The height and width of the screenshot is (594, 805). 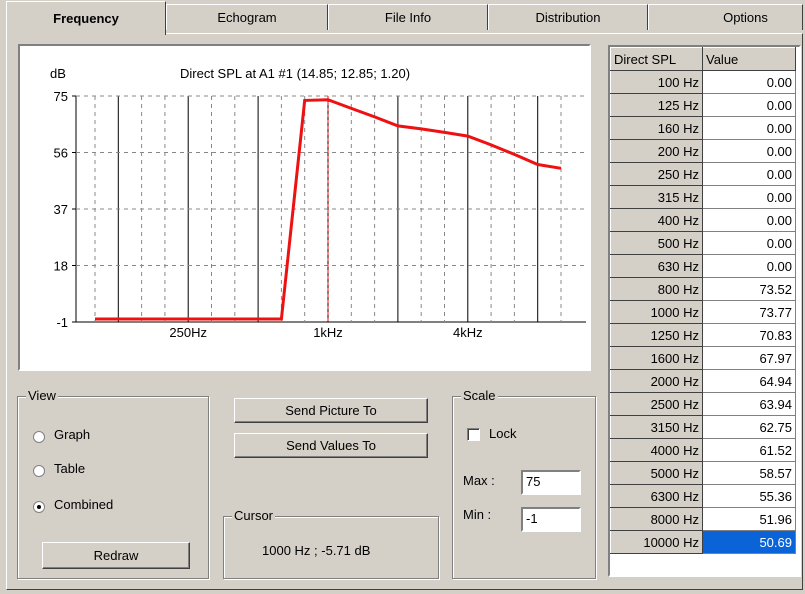 I want to click on value-cell: 61.52, so click(x=749, y=450).